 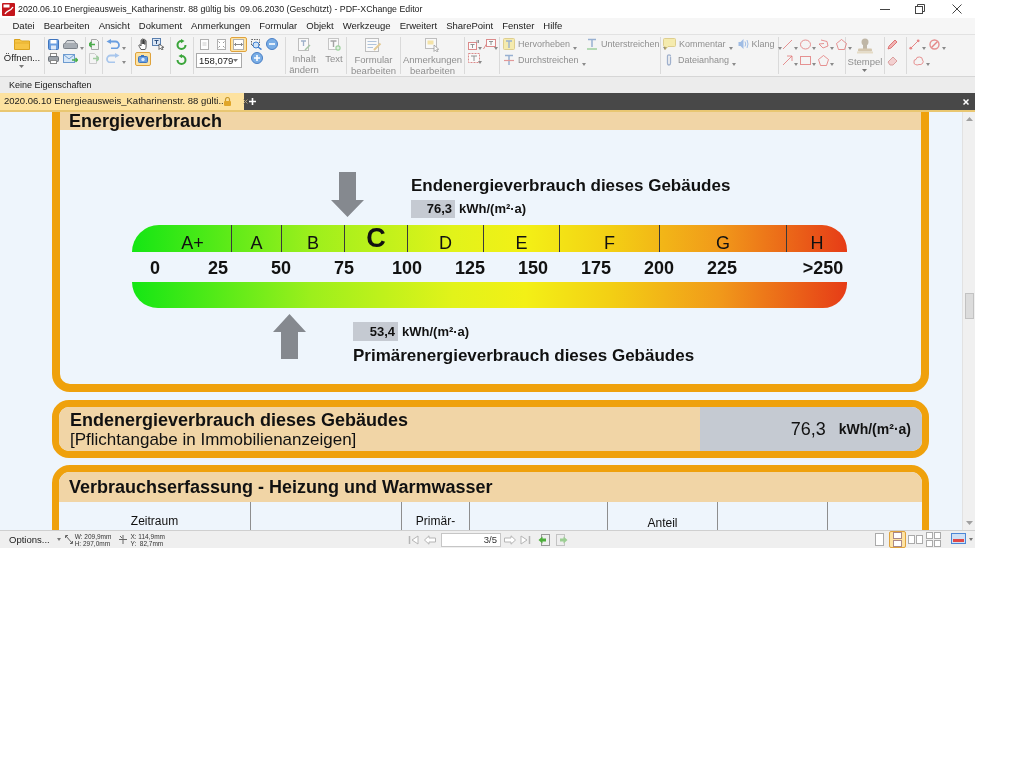 I want to click on menu-item: Werkzeuge, so click(x=367, y=26).